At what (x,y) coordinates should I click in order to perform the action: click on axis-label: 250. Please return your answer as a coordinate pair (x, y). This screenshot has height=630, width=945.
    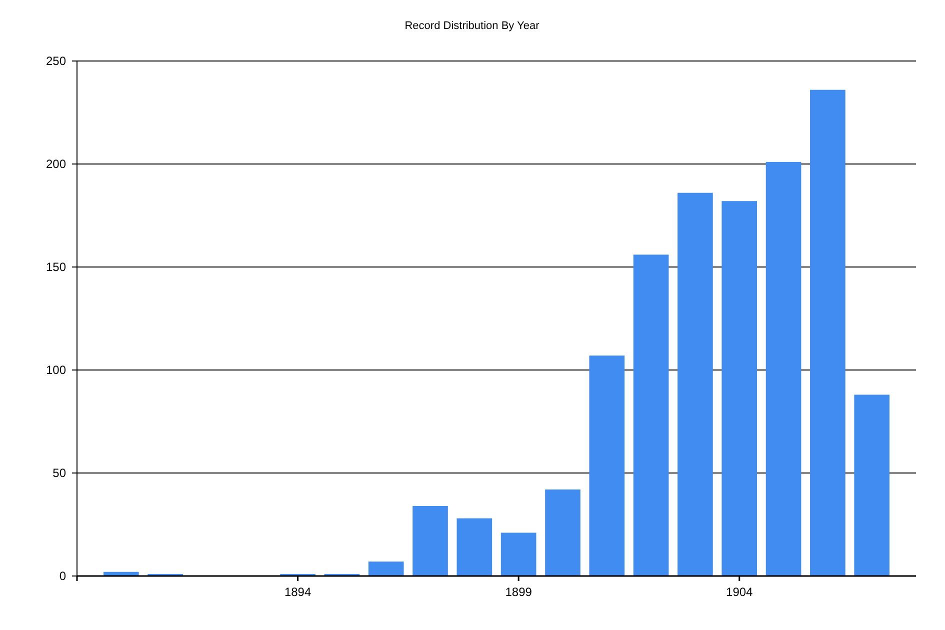
    Looking at the image, I should click on (56, 61).